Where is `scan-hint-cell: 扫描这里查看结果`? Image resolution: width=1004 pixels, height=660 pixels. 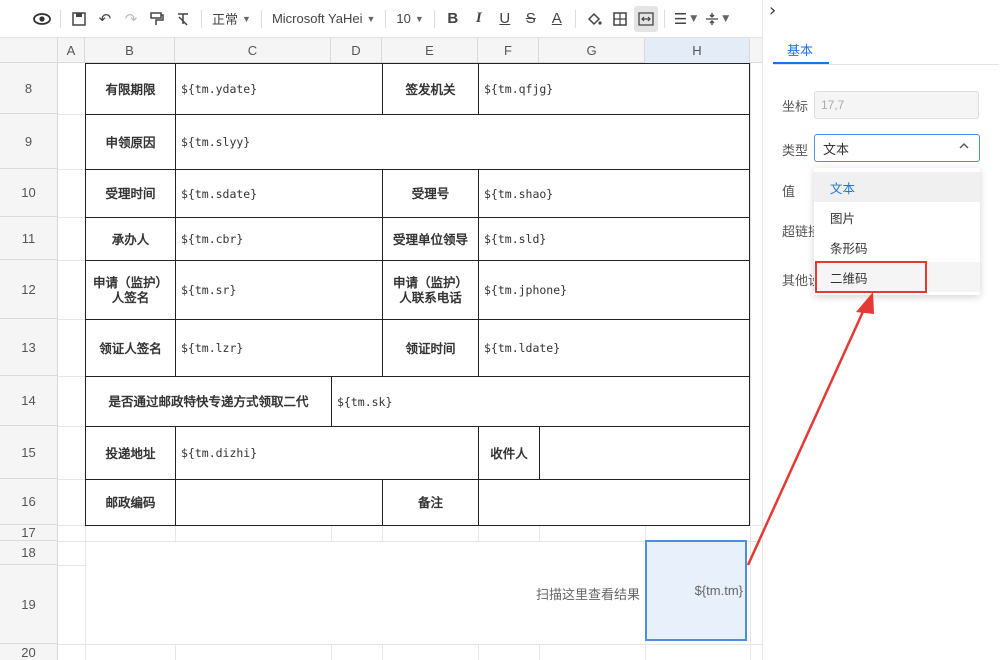 scan-hint-cell: 扫描这里查看结果 is located at coordinates (365, 593).